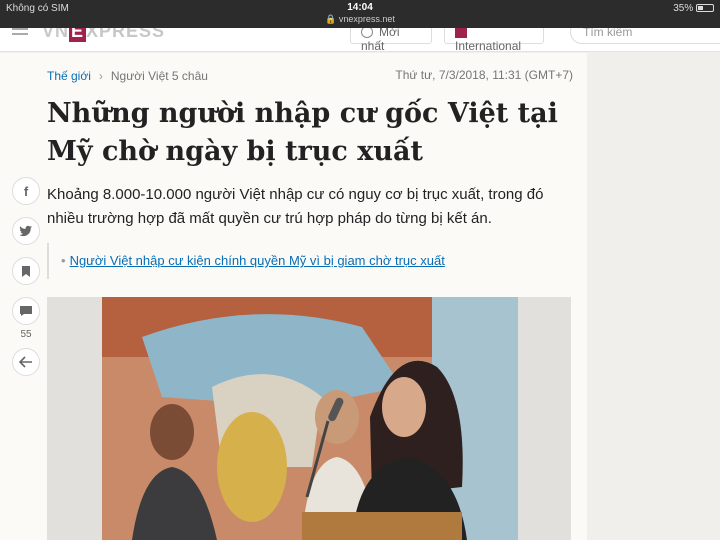 The width and height of the screenshot is (720, 540). What do you see at coordinates (360, 7) in the screenshot?
I see `clock: 14:04` at bounding box center [360, 7].